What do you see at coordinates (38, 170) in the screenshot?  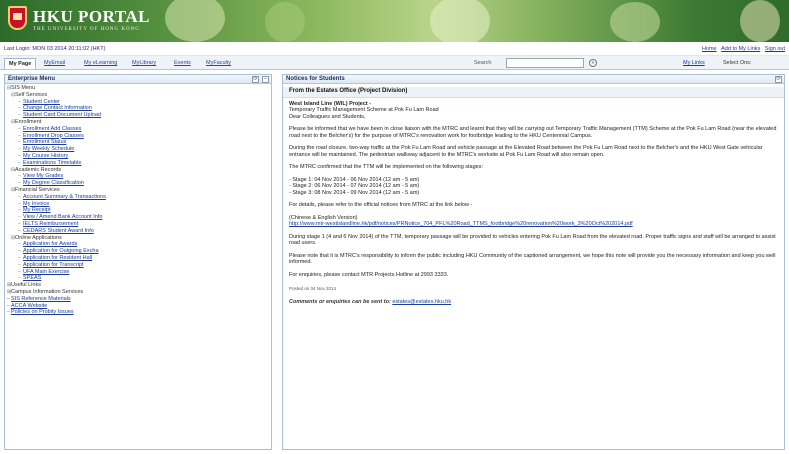 I see `menu-folder-label: Academic Records` at bounding box center [38, 170].